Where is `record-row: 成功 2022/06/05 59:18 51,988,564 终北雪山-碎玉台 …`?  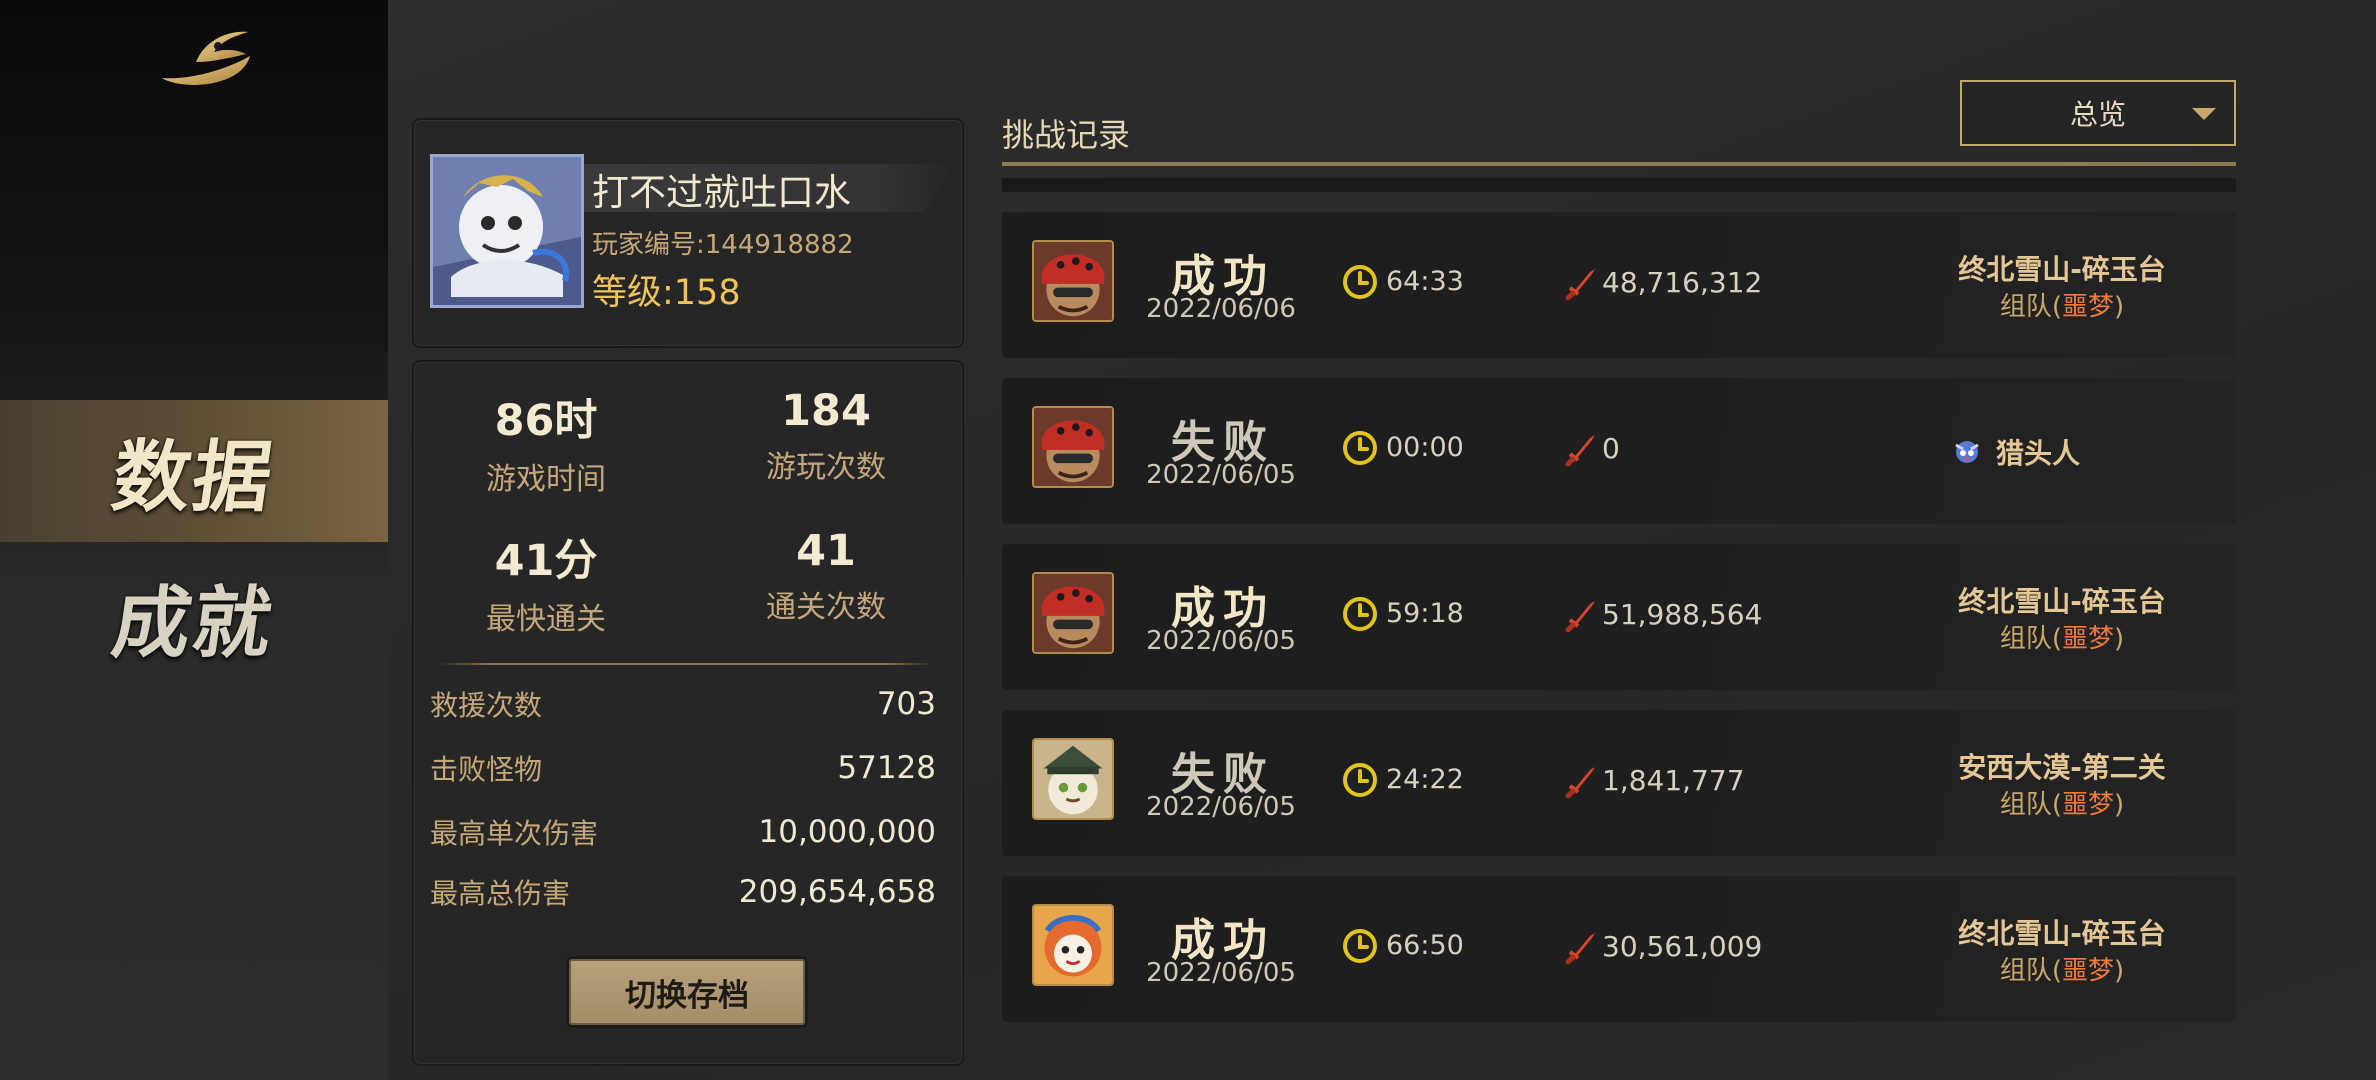 record-row: 成功 2022/06/05 59:18 51,988,564 终北雪山-碎玉台 … is located at coordinates (1619, 617).